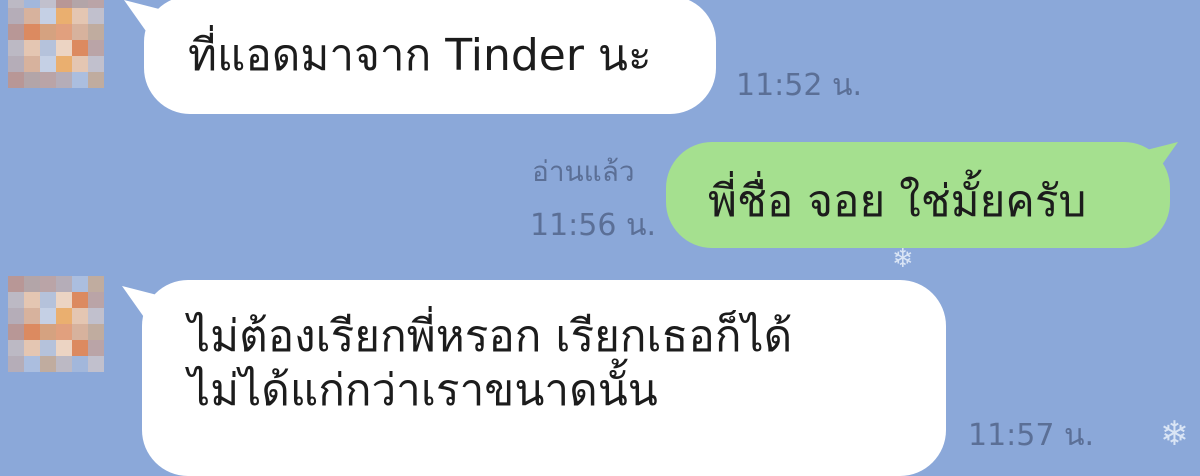 The height and width of the screenshot is (476, 1200). Describe the element at coordinates (799, 85) in the screenshot. I see `message-timestamp: 11:52 น.` at that location.